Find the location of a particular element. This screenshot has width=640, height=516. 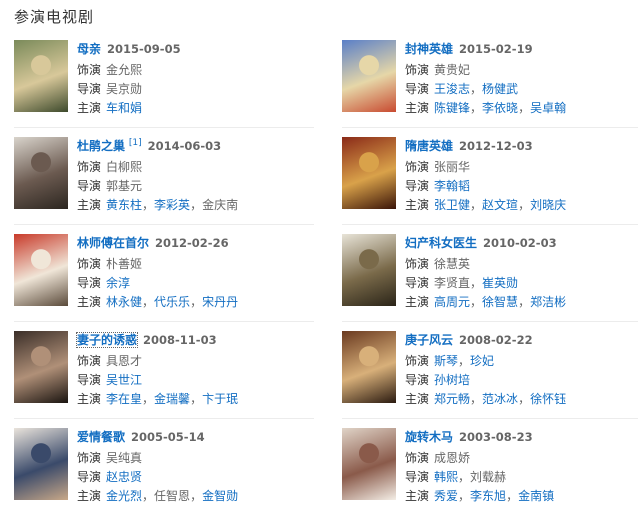

cast-row: 主演 车和娟 is located at coordinates (197, 108).